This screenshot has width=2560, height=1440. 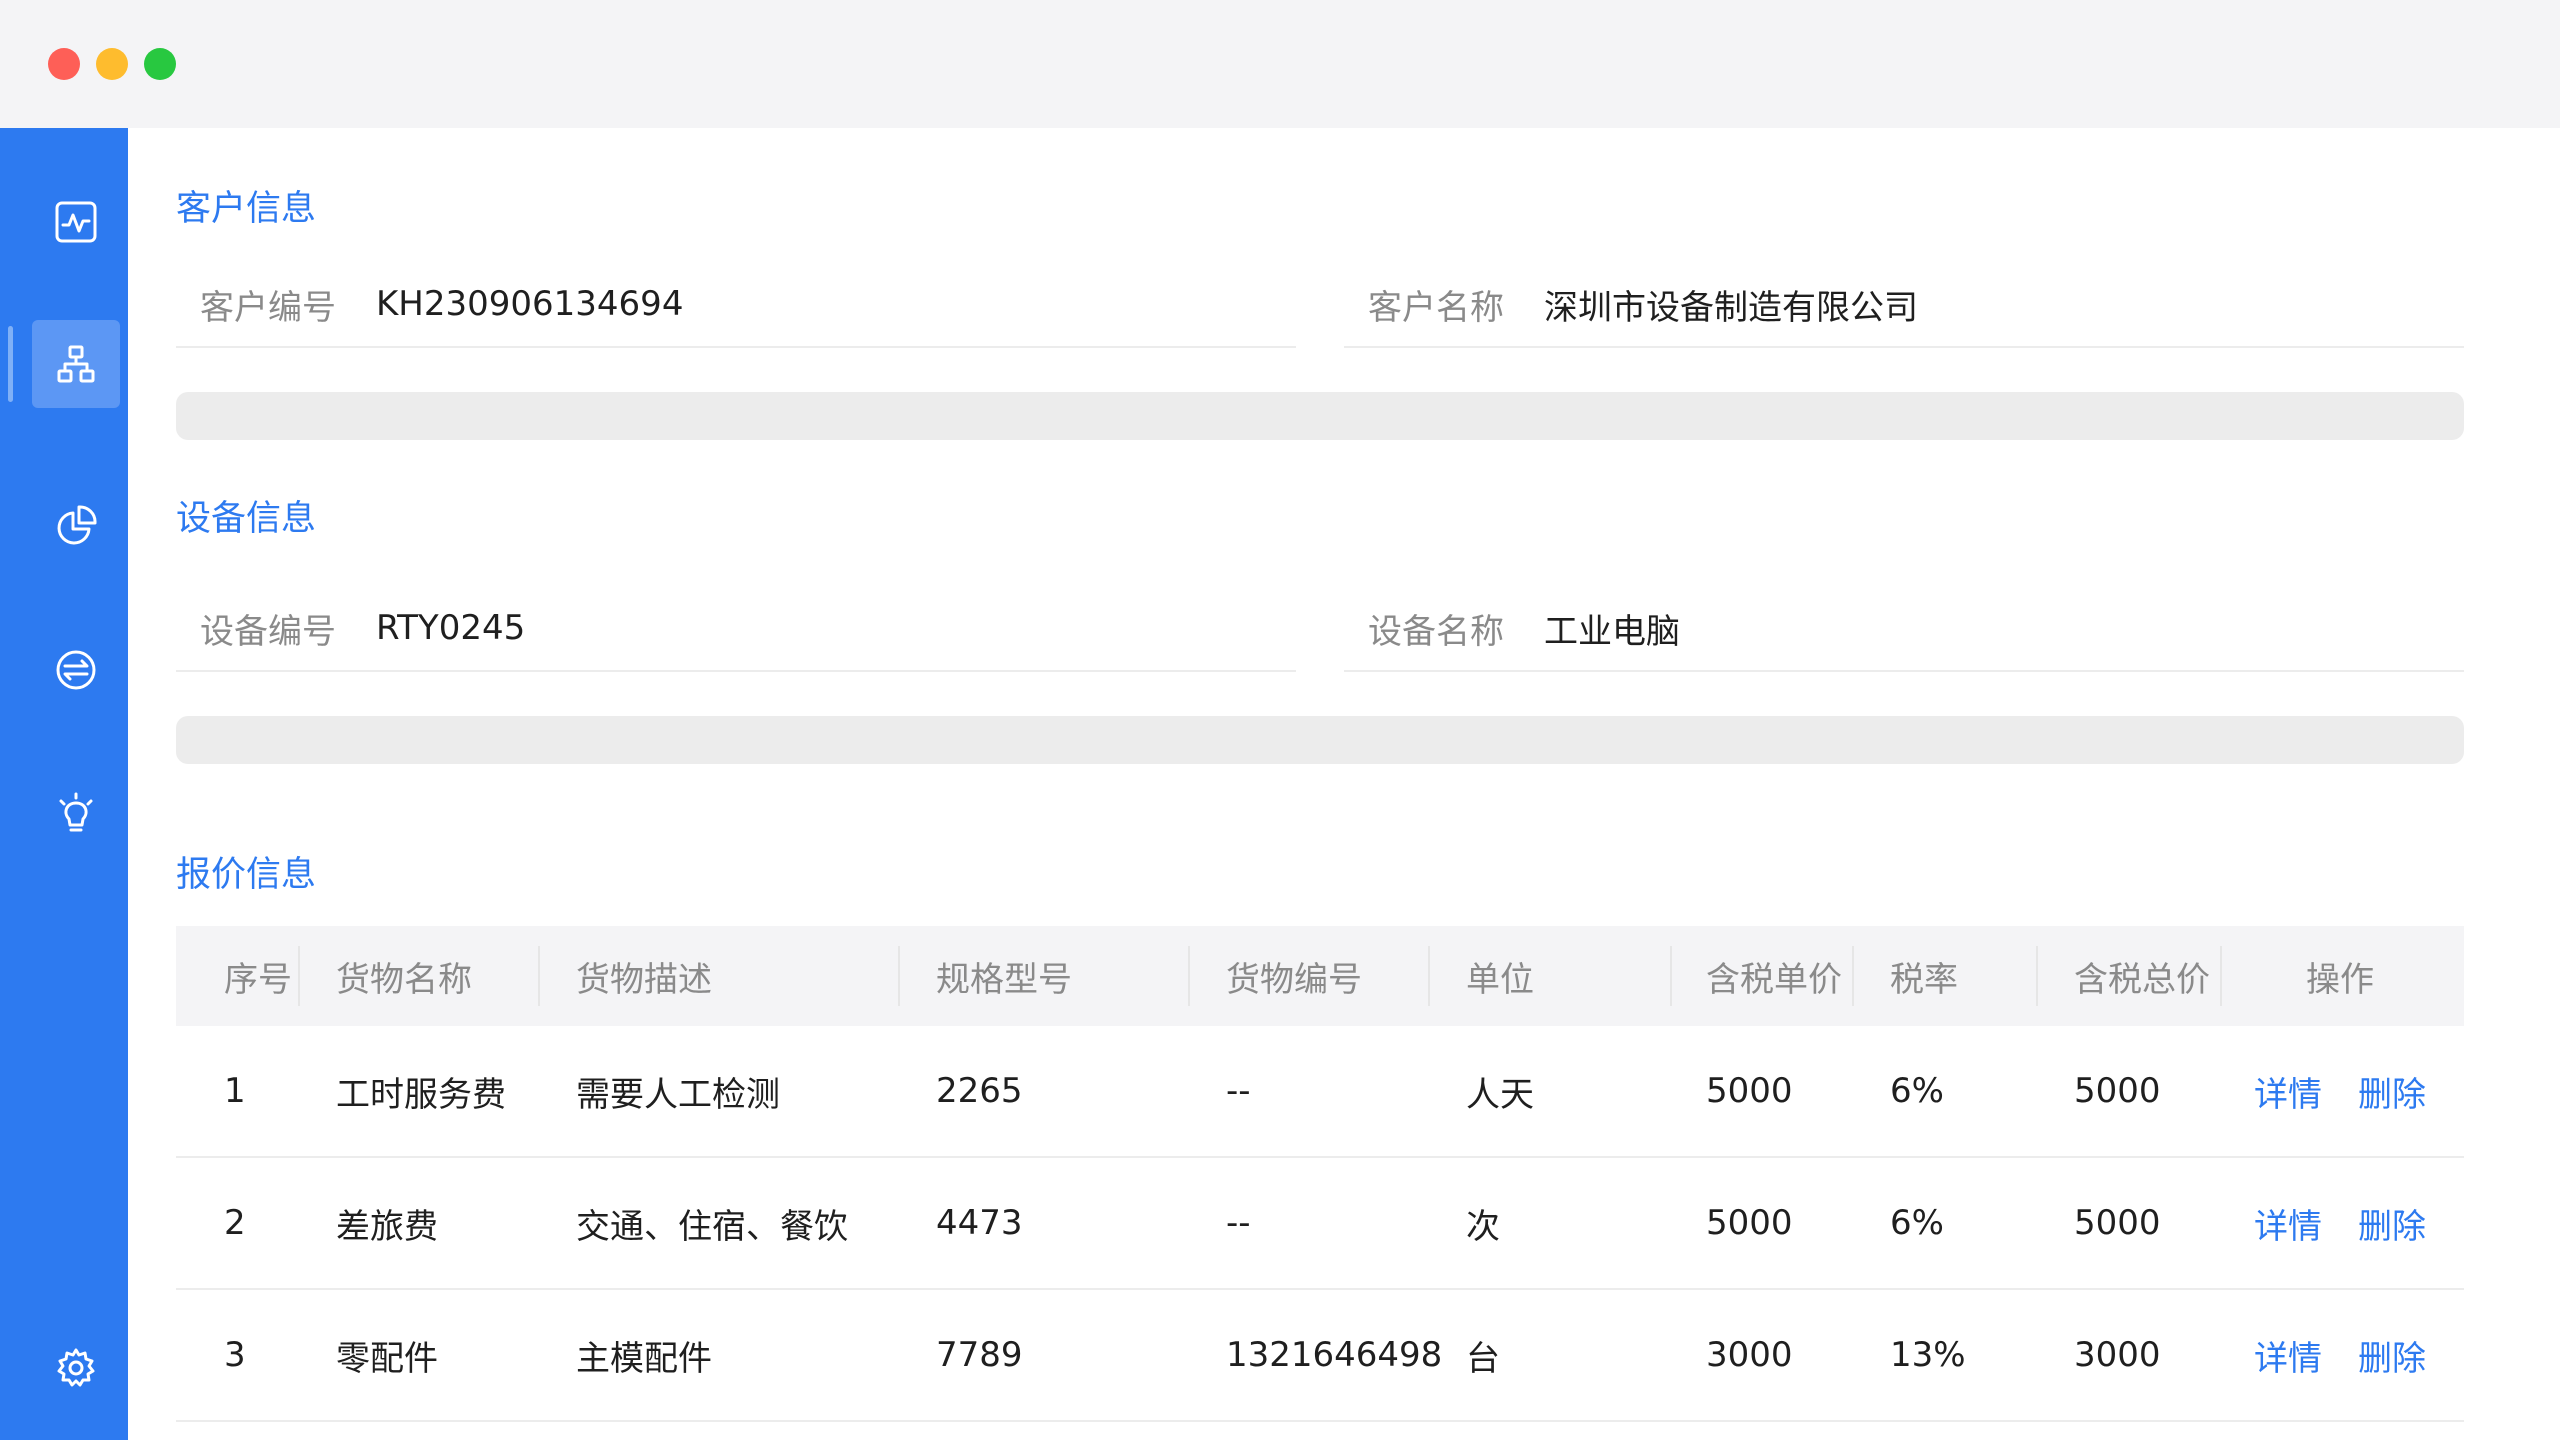 What do you see at coordinates (246, 875) in the screenshot?
I see `quote-section-title: 报价信息` at bounding box center [246, 875].